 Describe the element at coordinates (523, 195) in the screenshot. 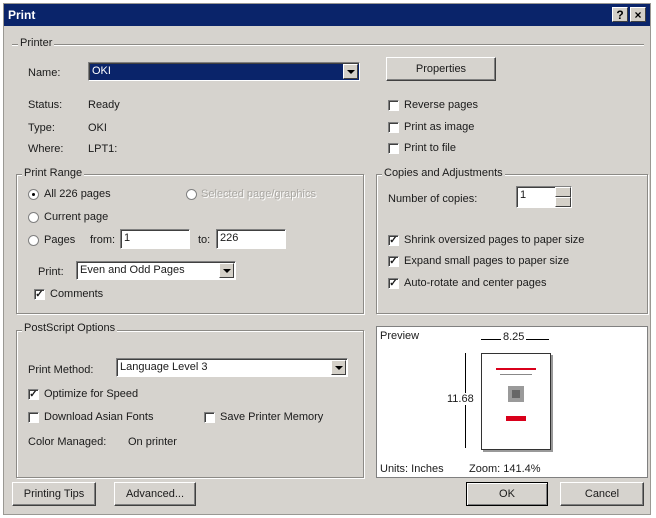

I see `copies-value: 1` at that location.